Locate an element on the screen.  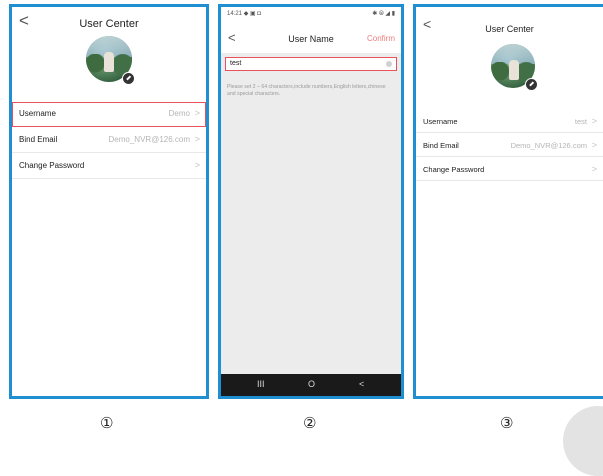
step-number-1: ① is located at coordinates (107, 423).